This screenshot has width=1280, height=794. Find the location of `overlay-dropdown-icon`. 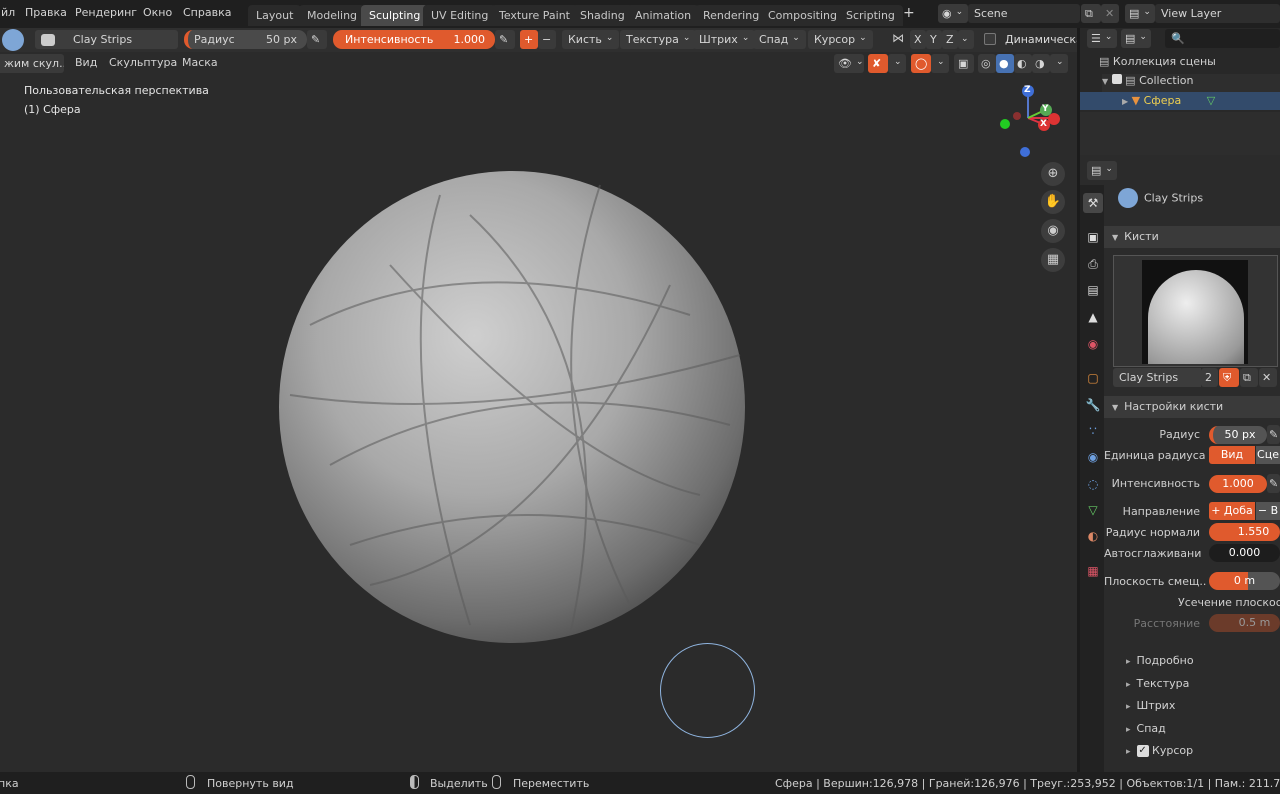

overlay-dropdown-icon is located at coordinates (940, 63).